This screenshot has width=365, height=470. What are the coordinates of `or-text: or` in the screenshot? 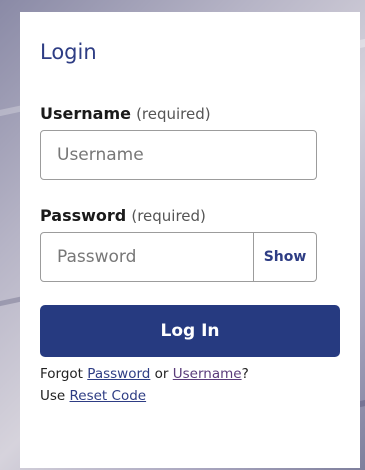 It's located at (161, 374).